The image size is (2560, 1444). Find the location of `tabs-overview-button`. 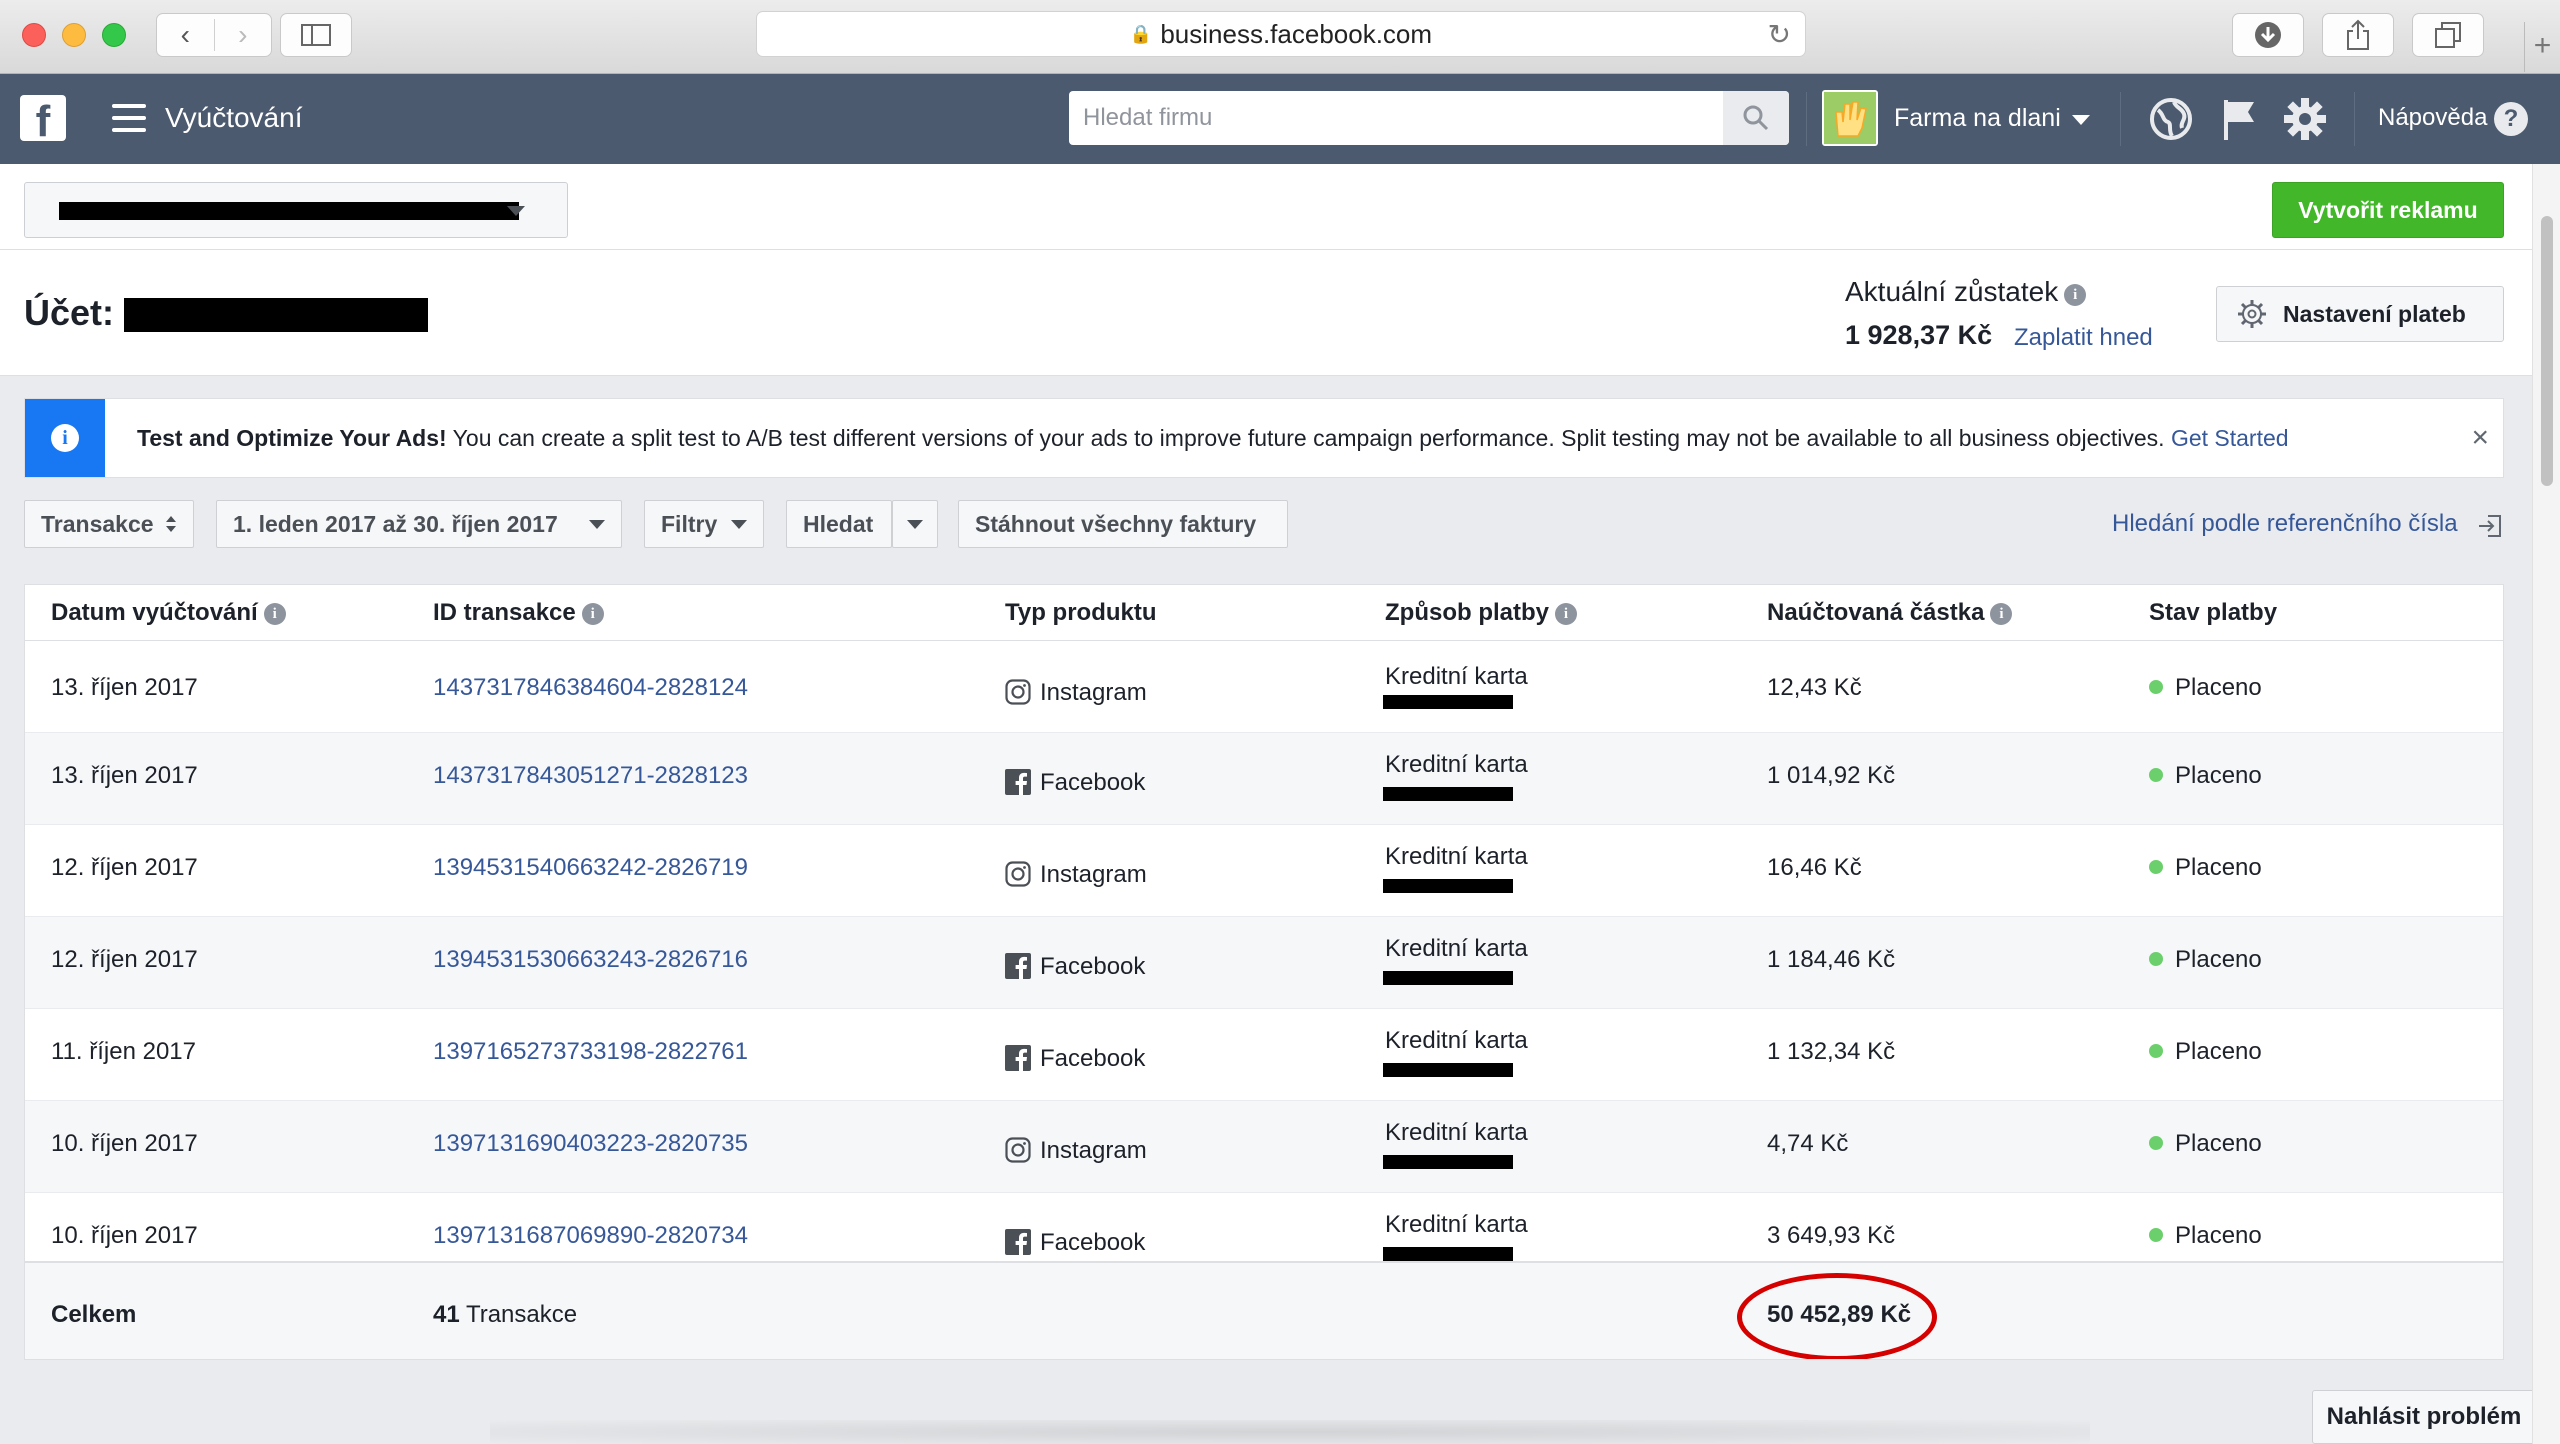

tabs-overview-button is located at coordinates (2448, 35).